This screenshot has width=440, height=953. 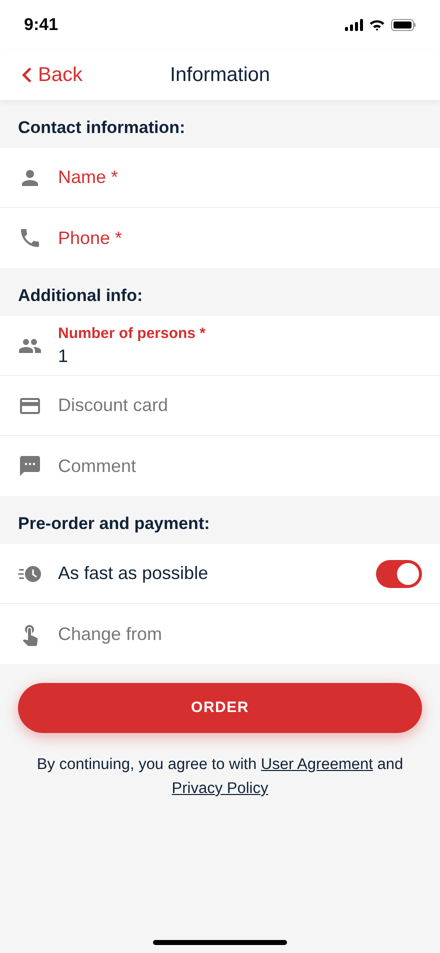 I want to click on section-heading: Pre-order and payment:, so click(x=114, y=523).